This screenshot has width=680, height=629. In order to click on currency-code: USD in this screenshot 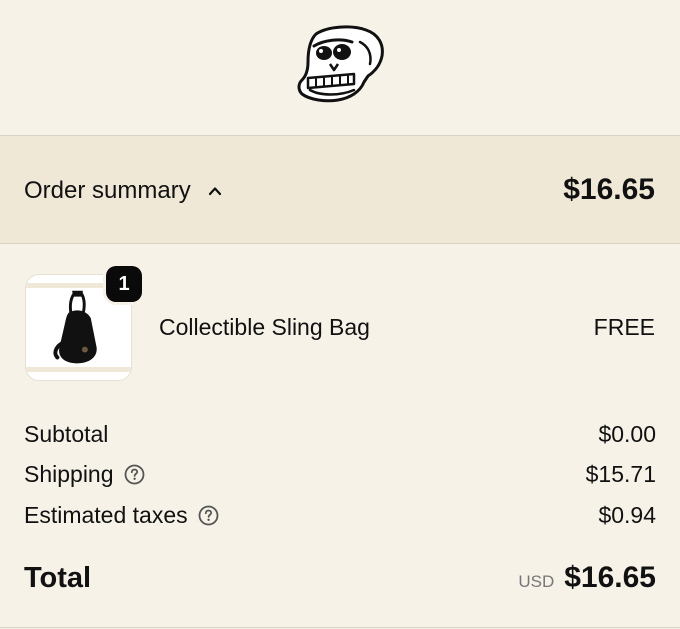, I will do `click(536, 581)`.